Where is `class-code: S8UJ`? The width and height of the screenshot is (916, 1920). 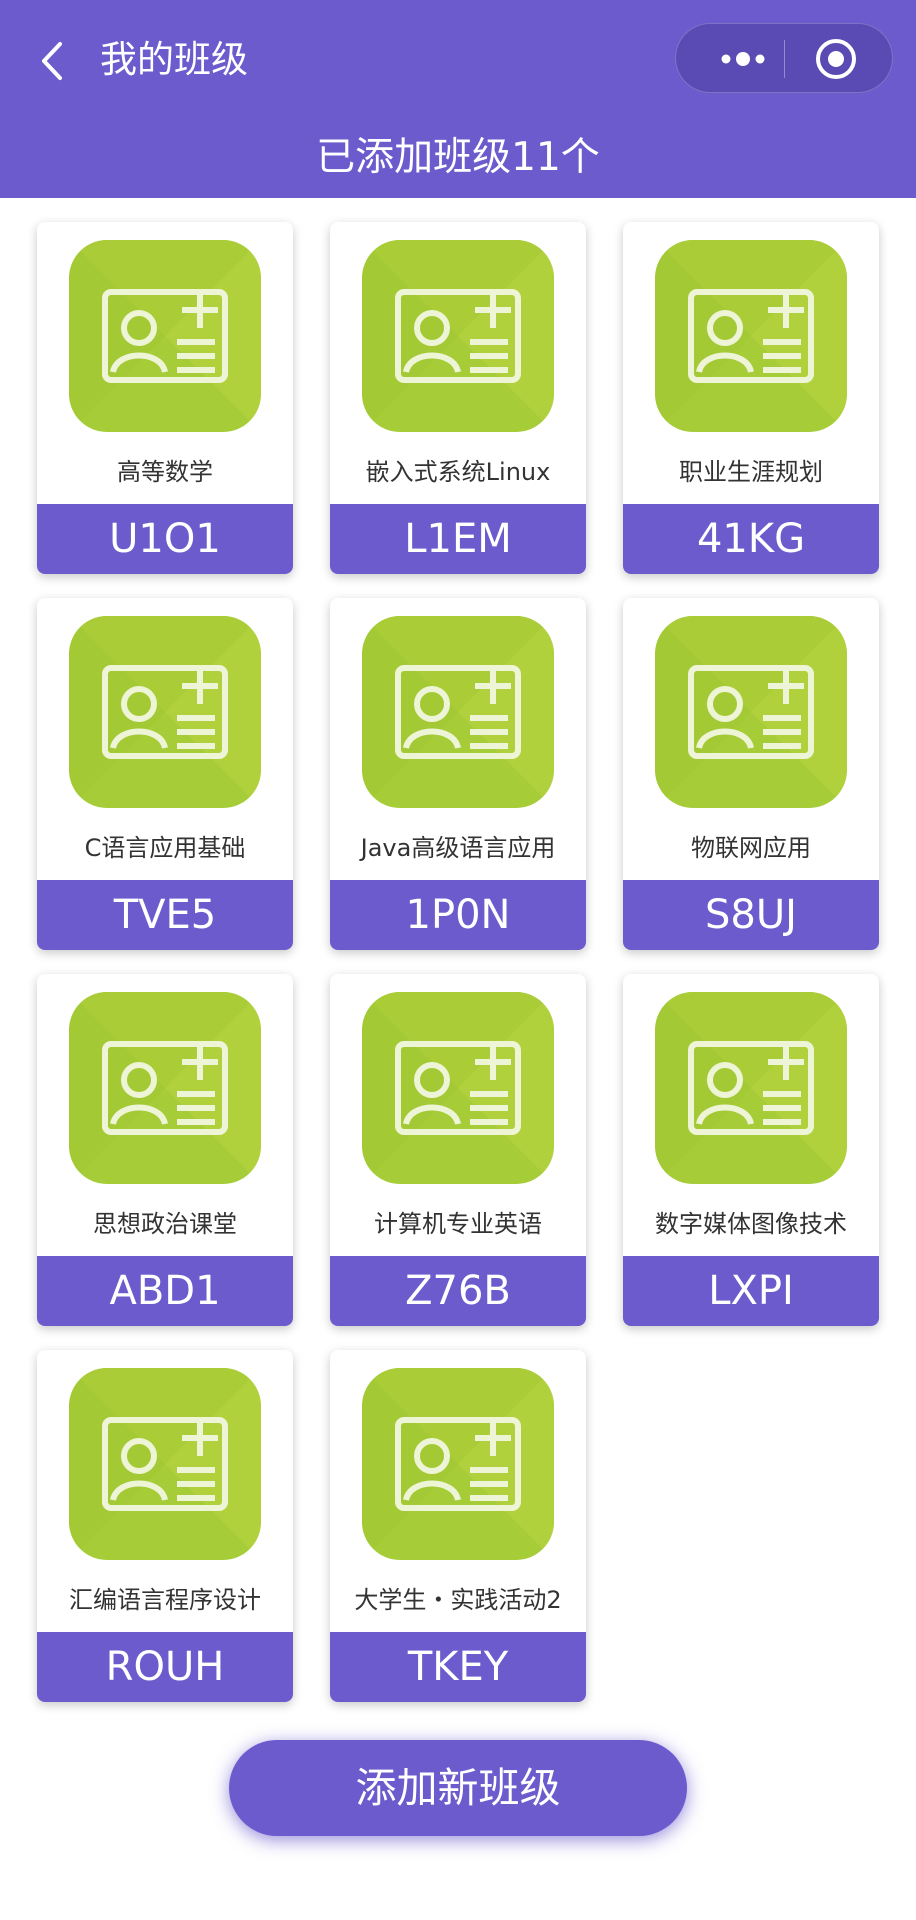
class-code: S8UJ is located at coordinates (751, 915).